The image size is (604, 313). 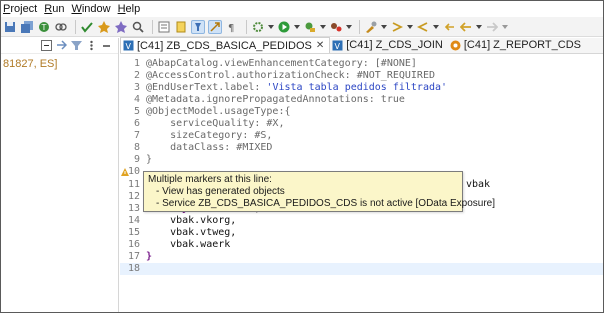 What do you see at coordinates (209, 136) in the screenshot?
I see `code-token: sizeCategory: #S,` at bounding box center [209, 136].